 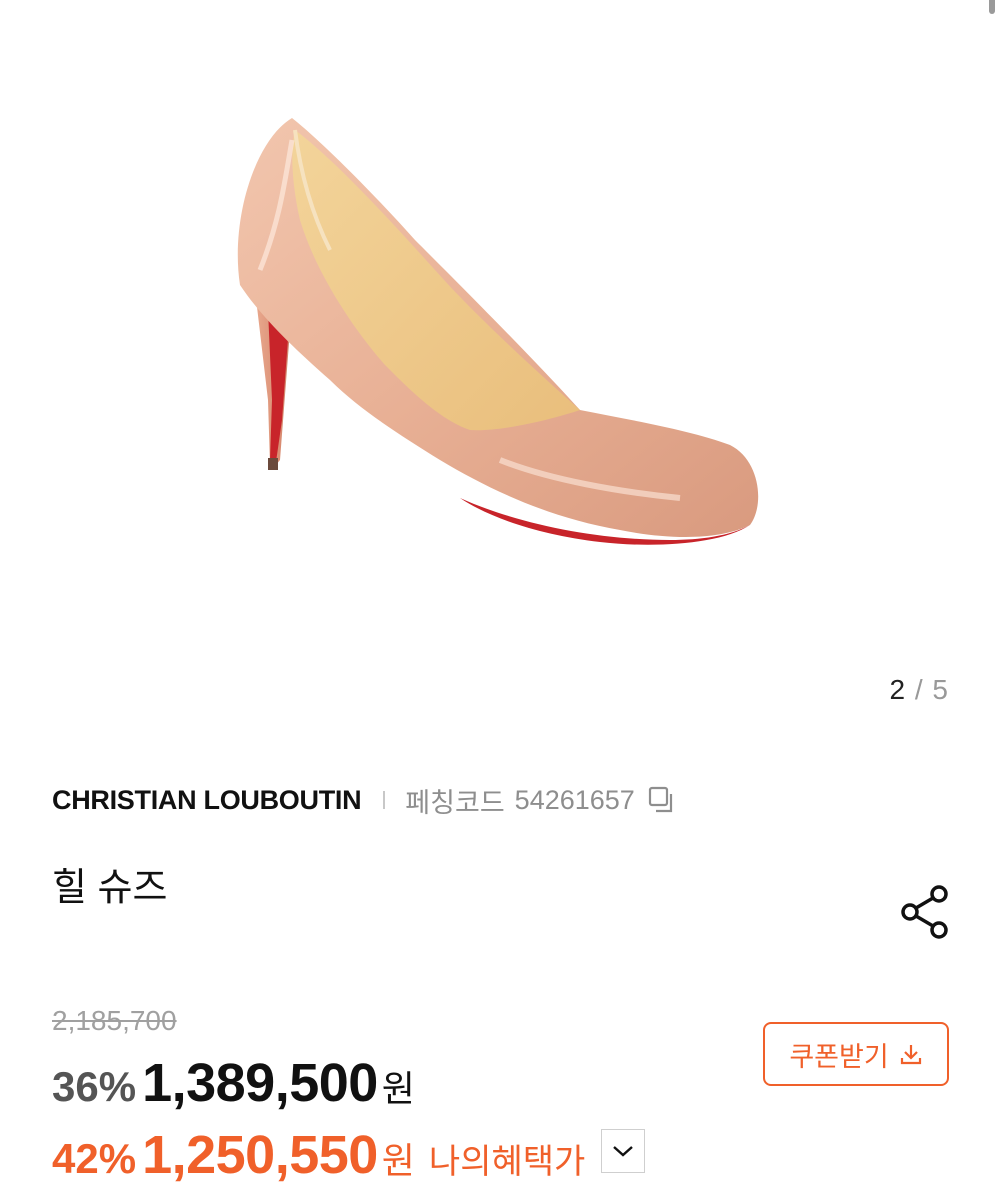 I want to click on image-counter: 2 / 5, so click(x=920, y=690).